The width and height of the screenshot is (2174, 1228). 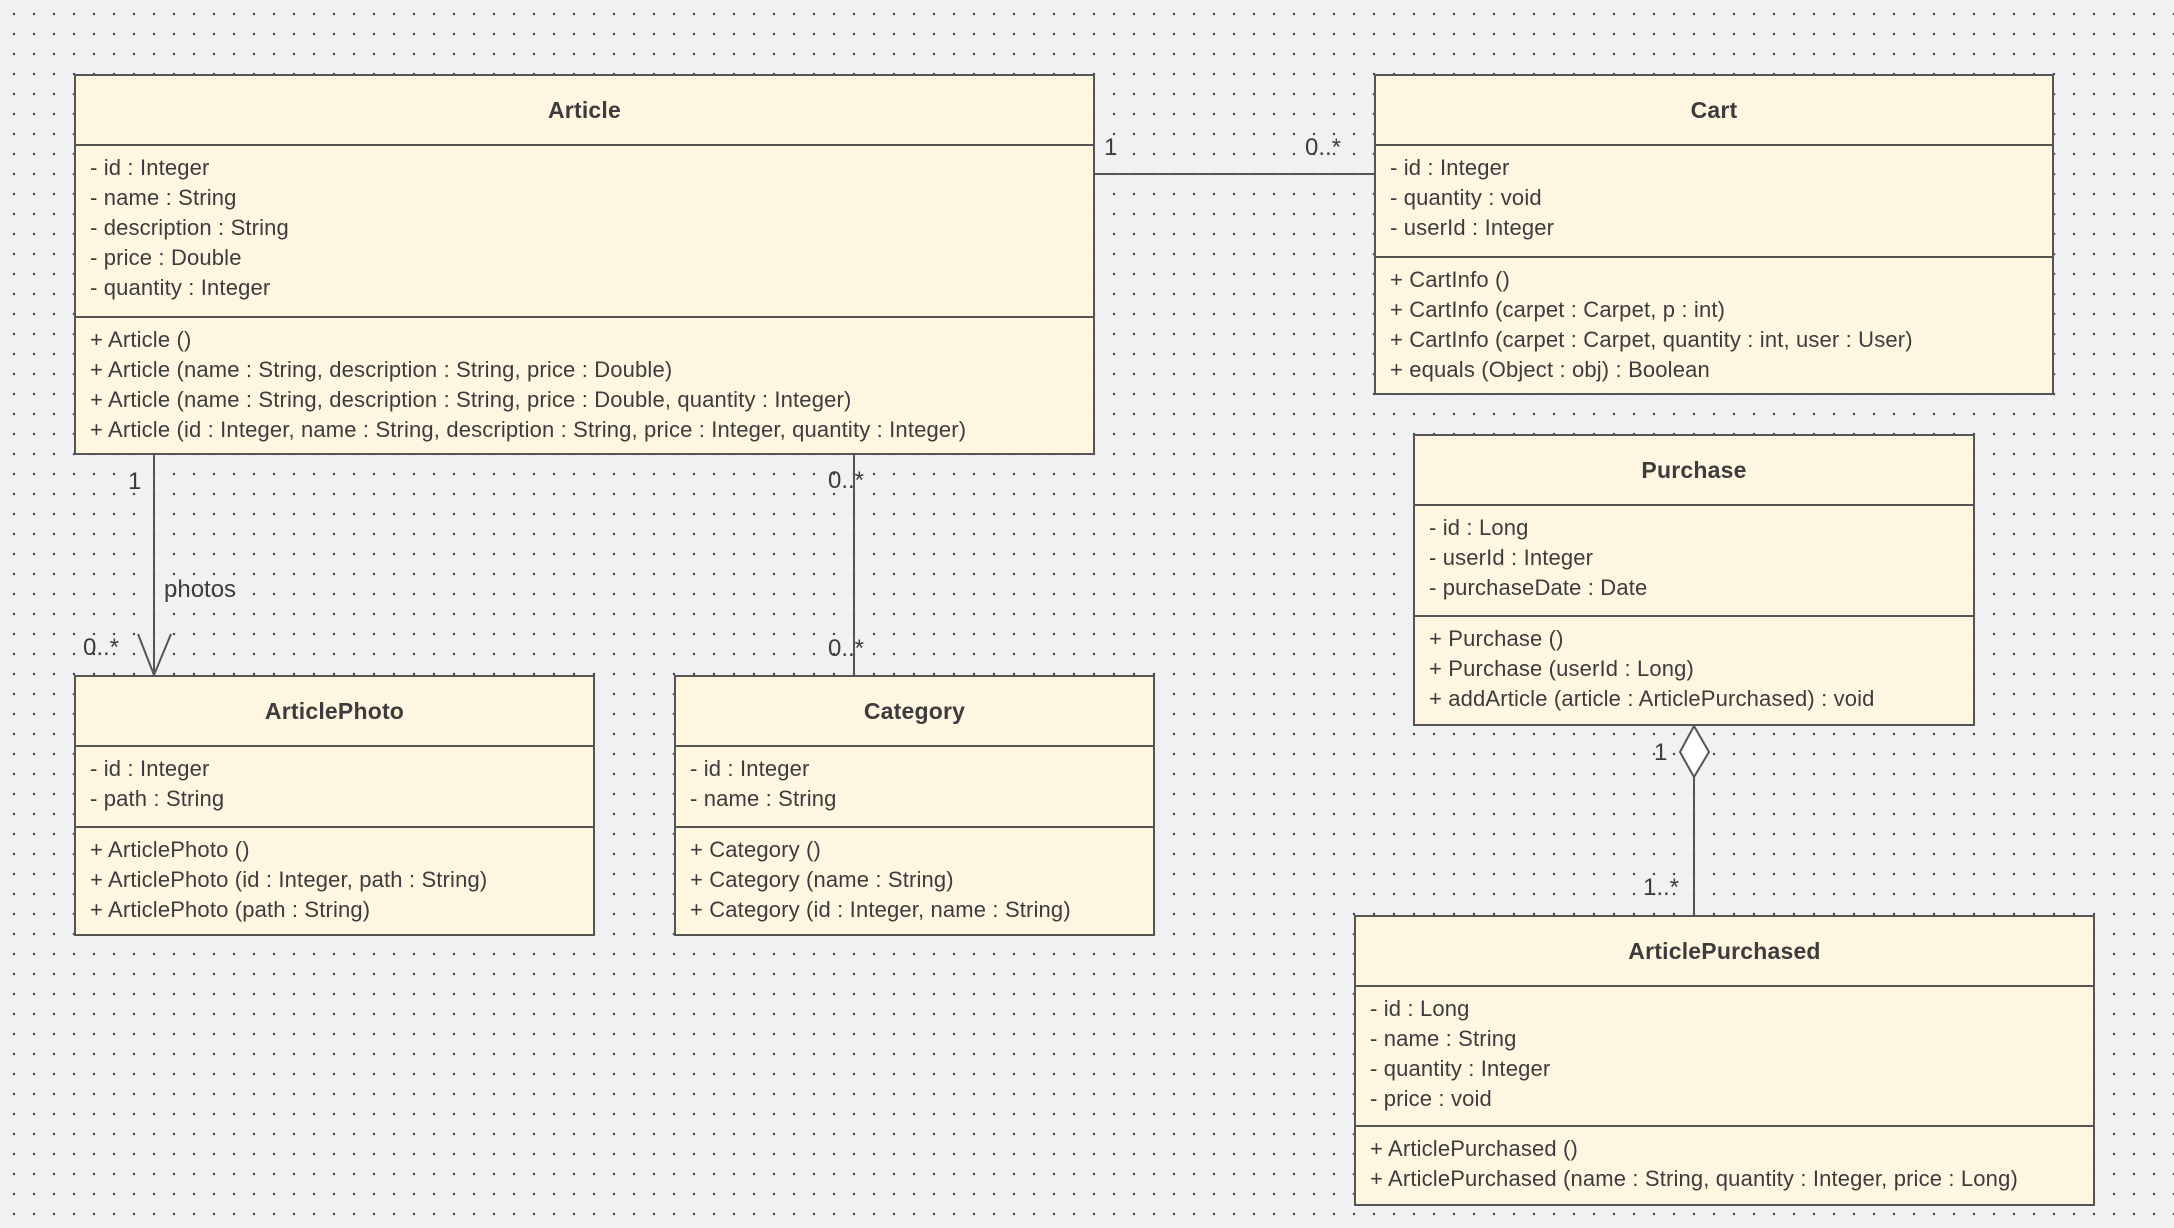 What do you see at coordinates (1323, 147) in the screenshot?
I see `multiplicity-article-cart-target: 0..*` at bounding box center [1323, 147].